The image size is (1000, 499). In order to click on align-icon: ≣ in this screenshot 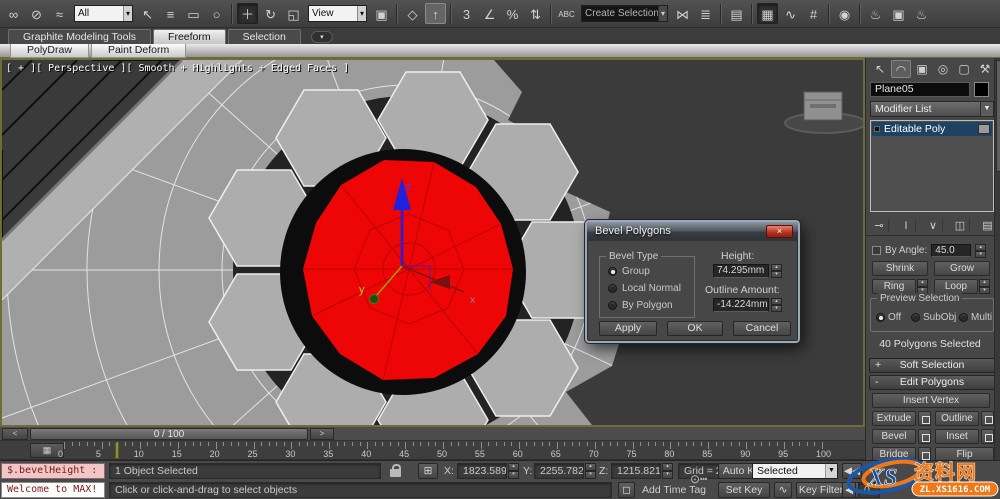, I will do `click(705, 13)`.